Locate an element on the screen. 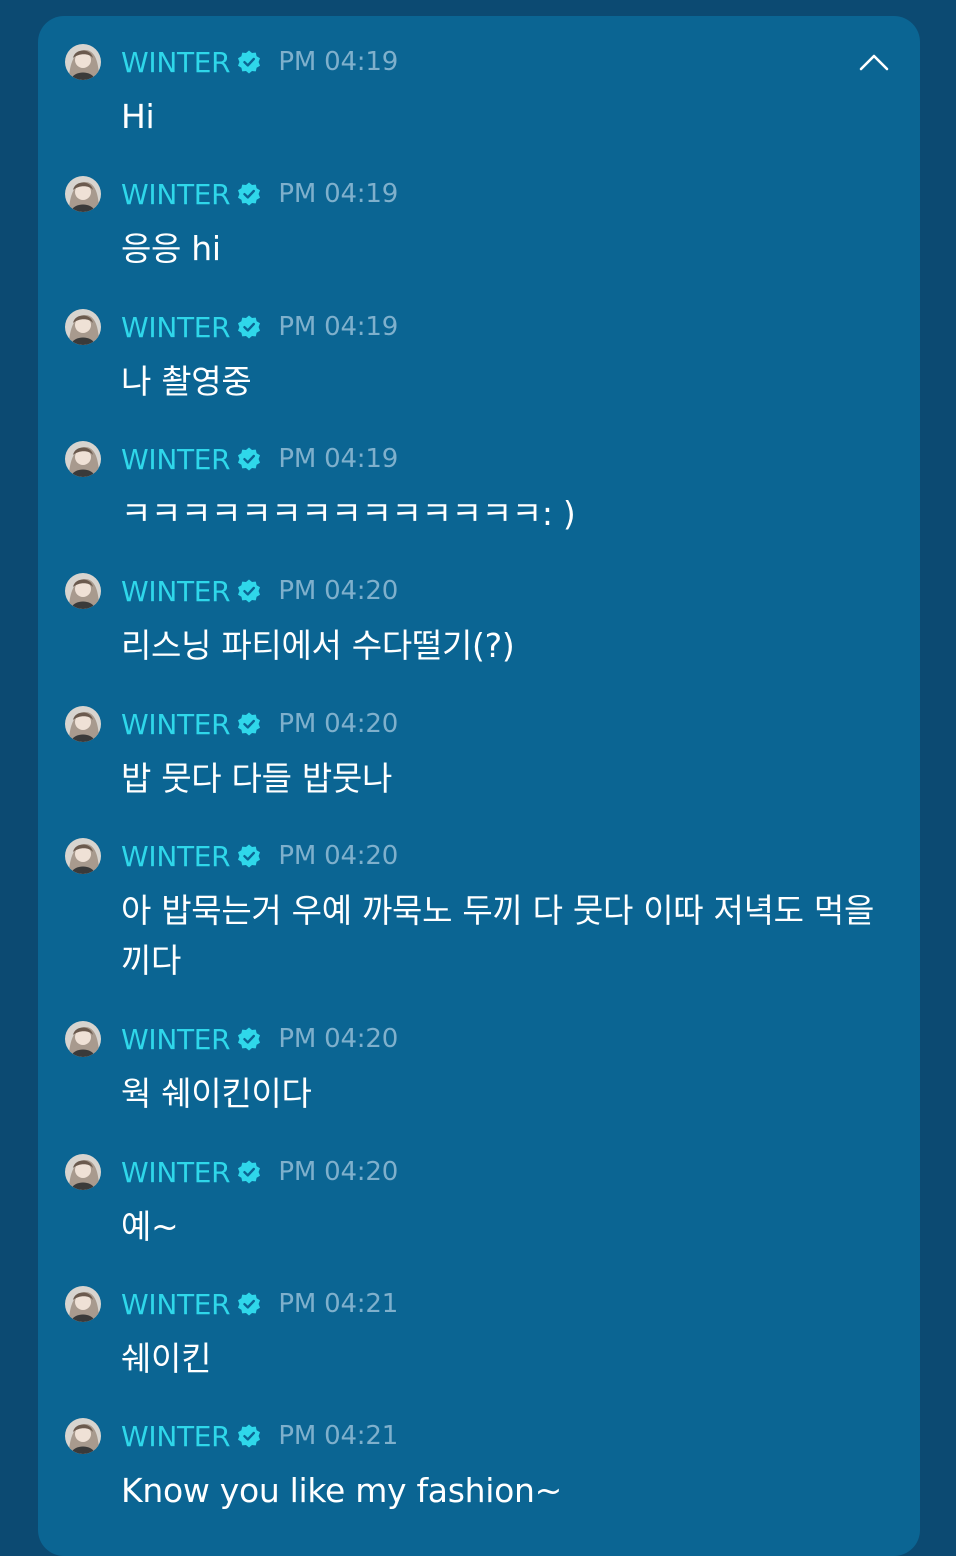 Image resolution: width=956 pixels, height=1556 pixels. message-text: 응응 hi is located at coordinates (171, 248).